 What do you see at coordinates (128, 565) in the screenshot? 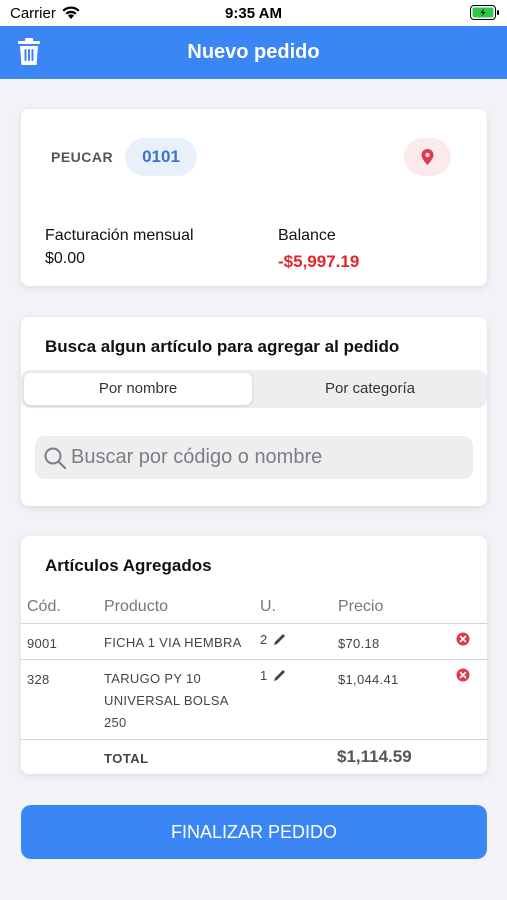
I see `items-title: Artículos Agregados` at bounding box center [128, 565].